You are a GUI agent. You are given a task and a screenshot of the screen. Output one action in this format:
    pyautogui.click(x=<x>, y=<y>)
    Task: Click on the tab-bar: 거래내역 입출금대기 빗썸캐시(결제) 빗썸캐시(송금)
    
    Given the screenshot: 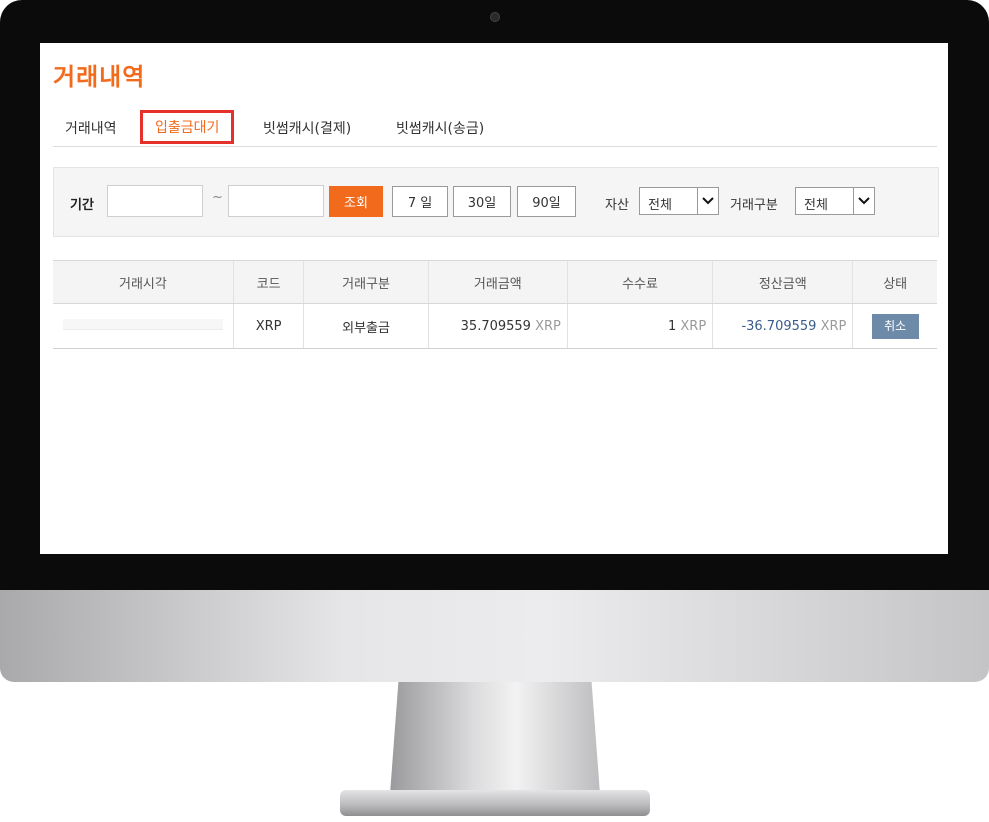 What is the action you would take?
    pyautogui.click(x=495, y=127)
    